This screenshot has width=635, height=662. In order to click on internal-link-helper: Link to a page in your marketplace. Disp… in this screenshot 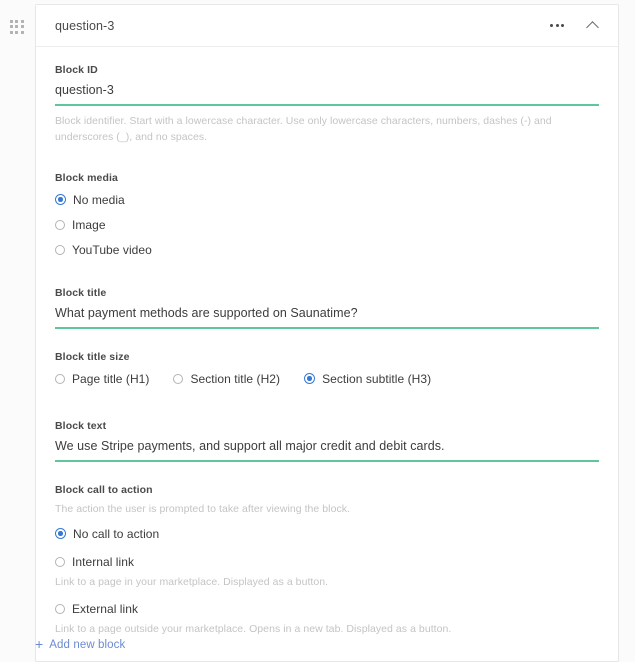, I will do `click(192, 581)`.